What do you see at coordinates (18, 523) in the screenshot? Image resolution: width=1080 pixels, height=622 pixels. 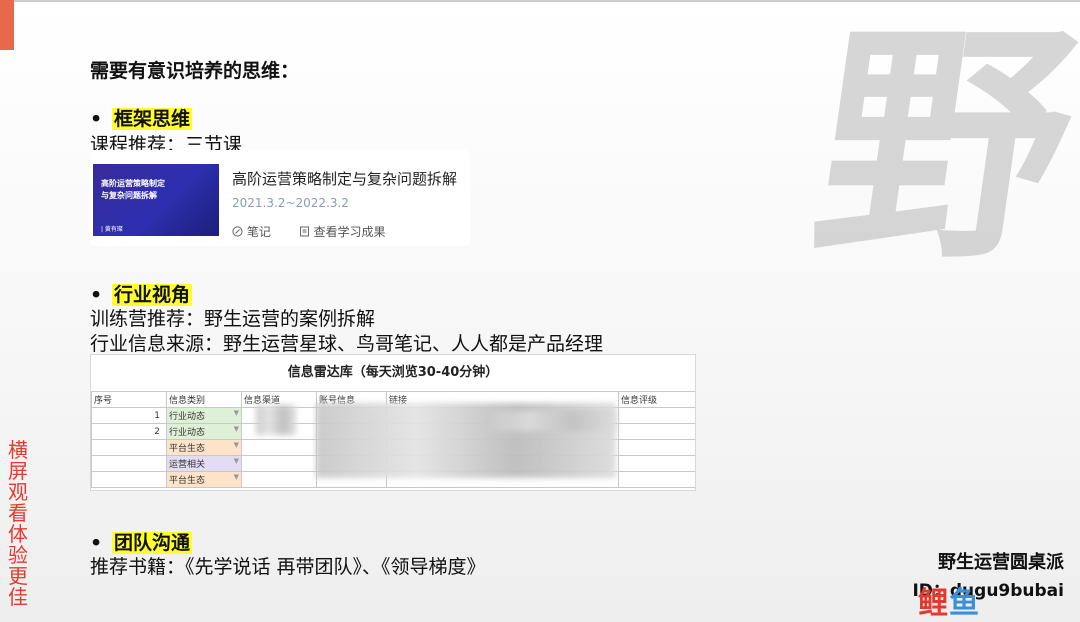 I see `landscape-tip: 横屏观看体验更佳` at bounding box center [18, 523].